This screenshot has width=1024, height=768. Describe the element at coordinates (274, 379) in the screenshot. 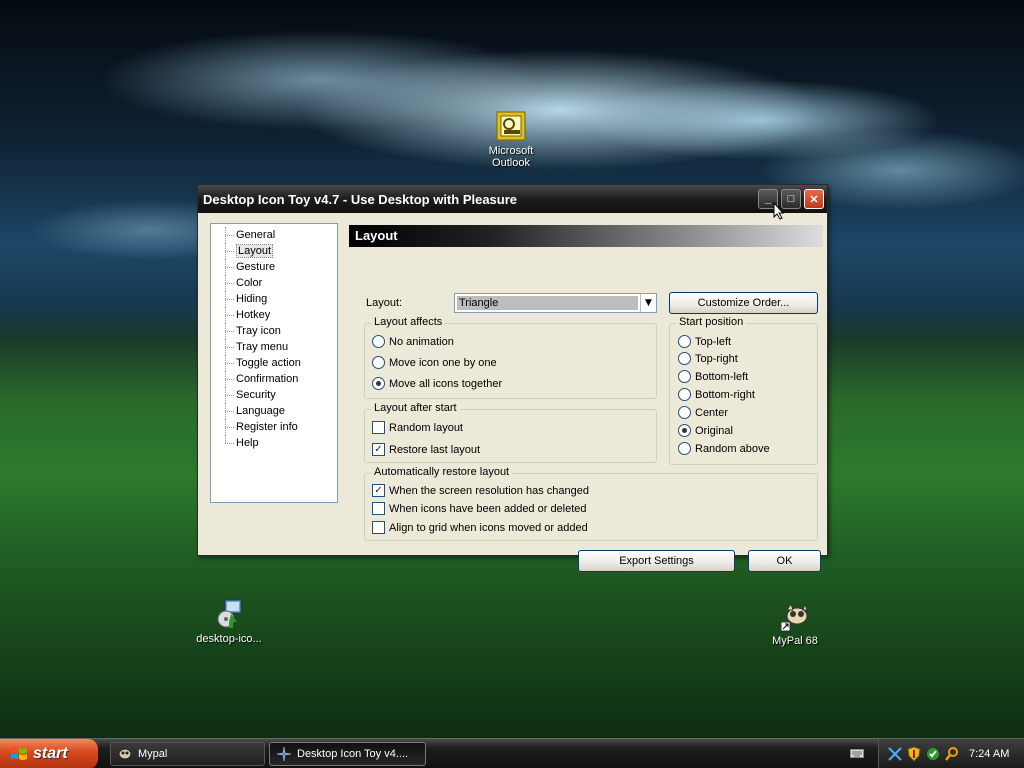

I see `tree-item-confirmation: Confirmation` at that location.